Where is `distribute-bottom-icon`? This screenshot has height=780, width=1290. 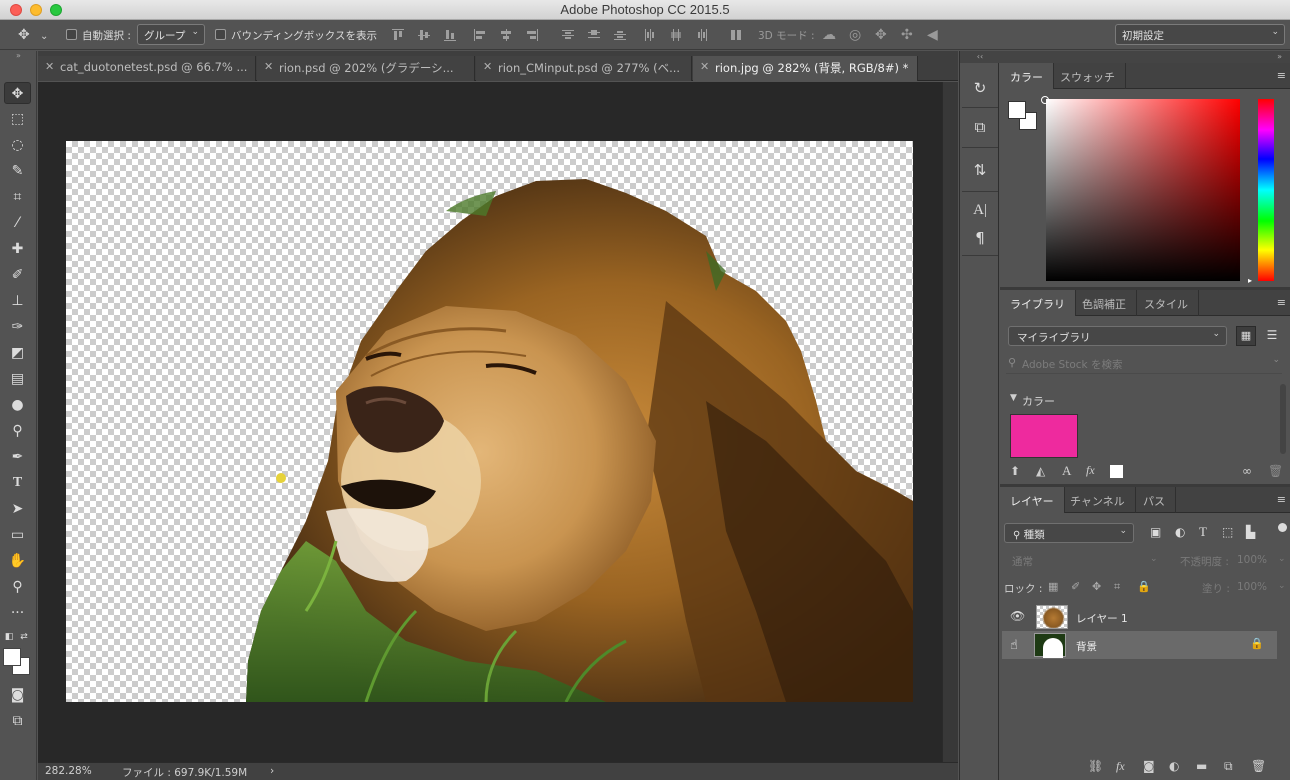 distribute-bottom-icon is located at coordinates (620, 35).